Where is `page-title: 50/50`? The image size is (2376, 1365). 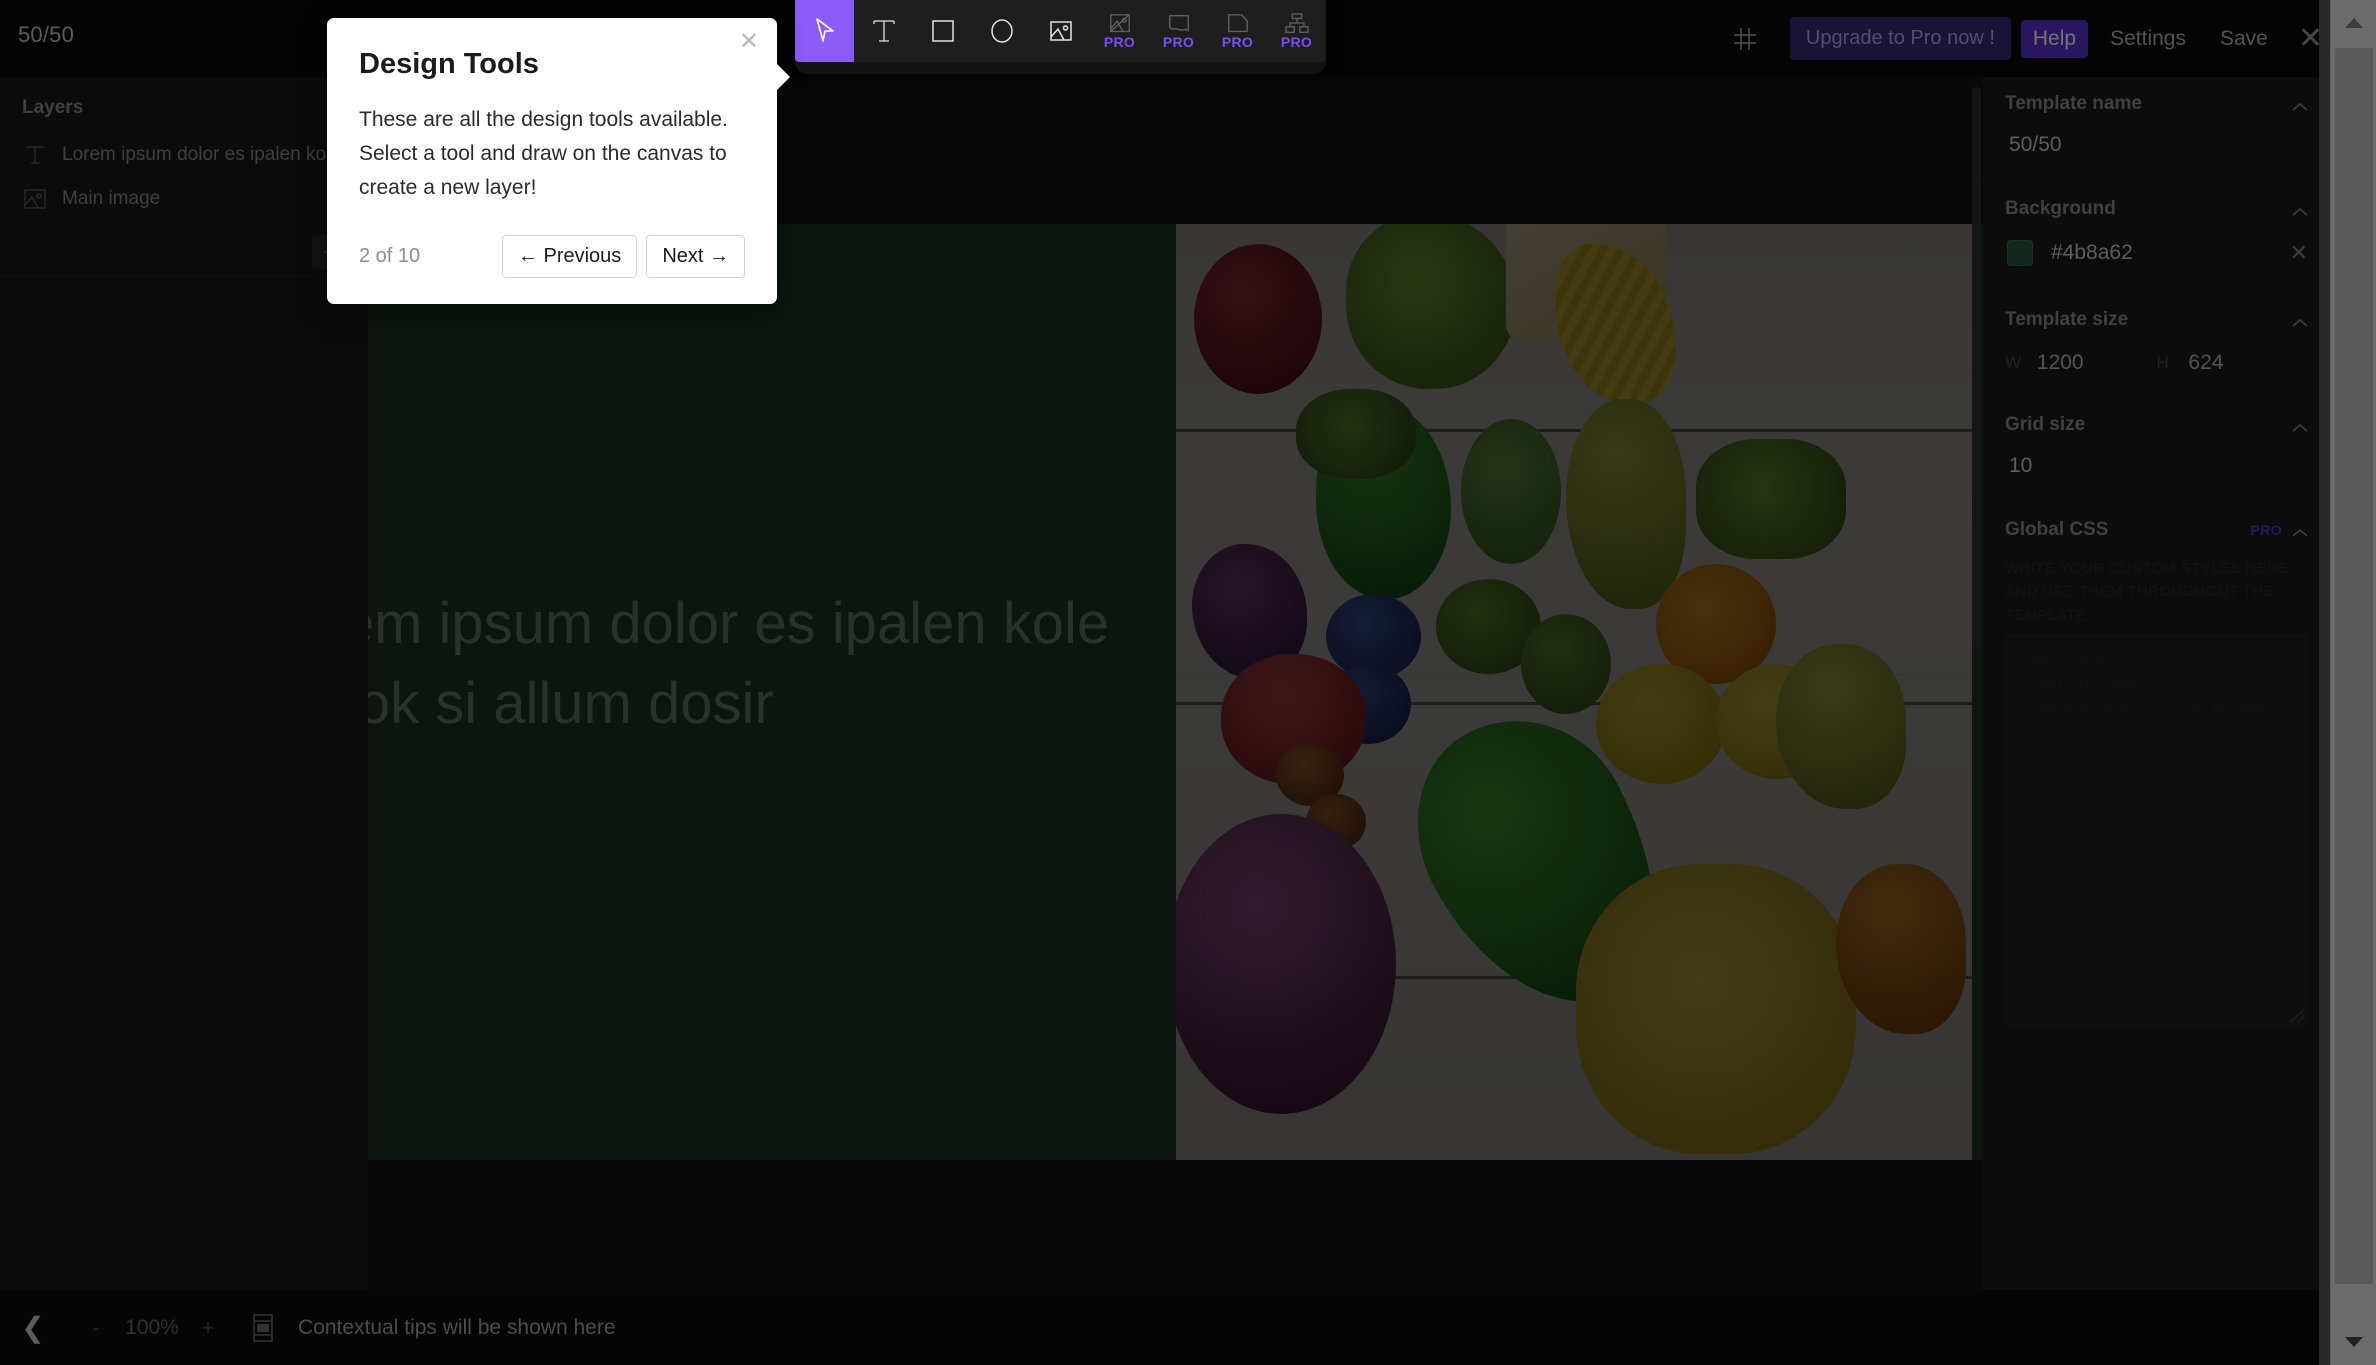 page-title: 50/50 is located at coordinates (46, 34).